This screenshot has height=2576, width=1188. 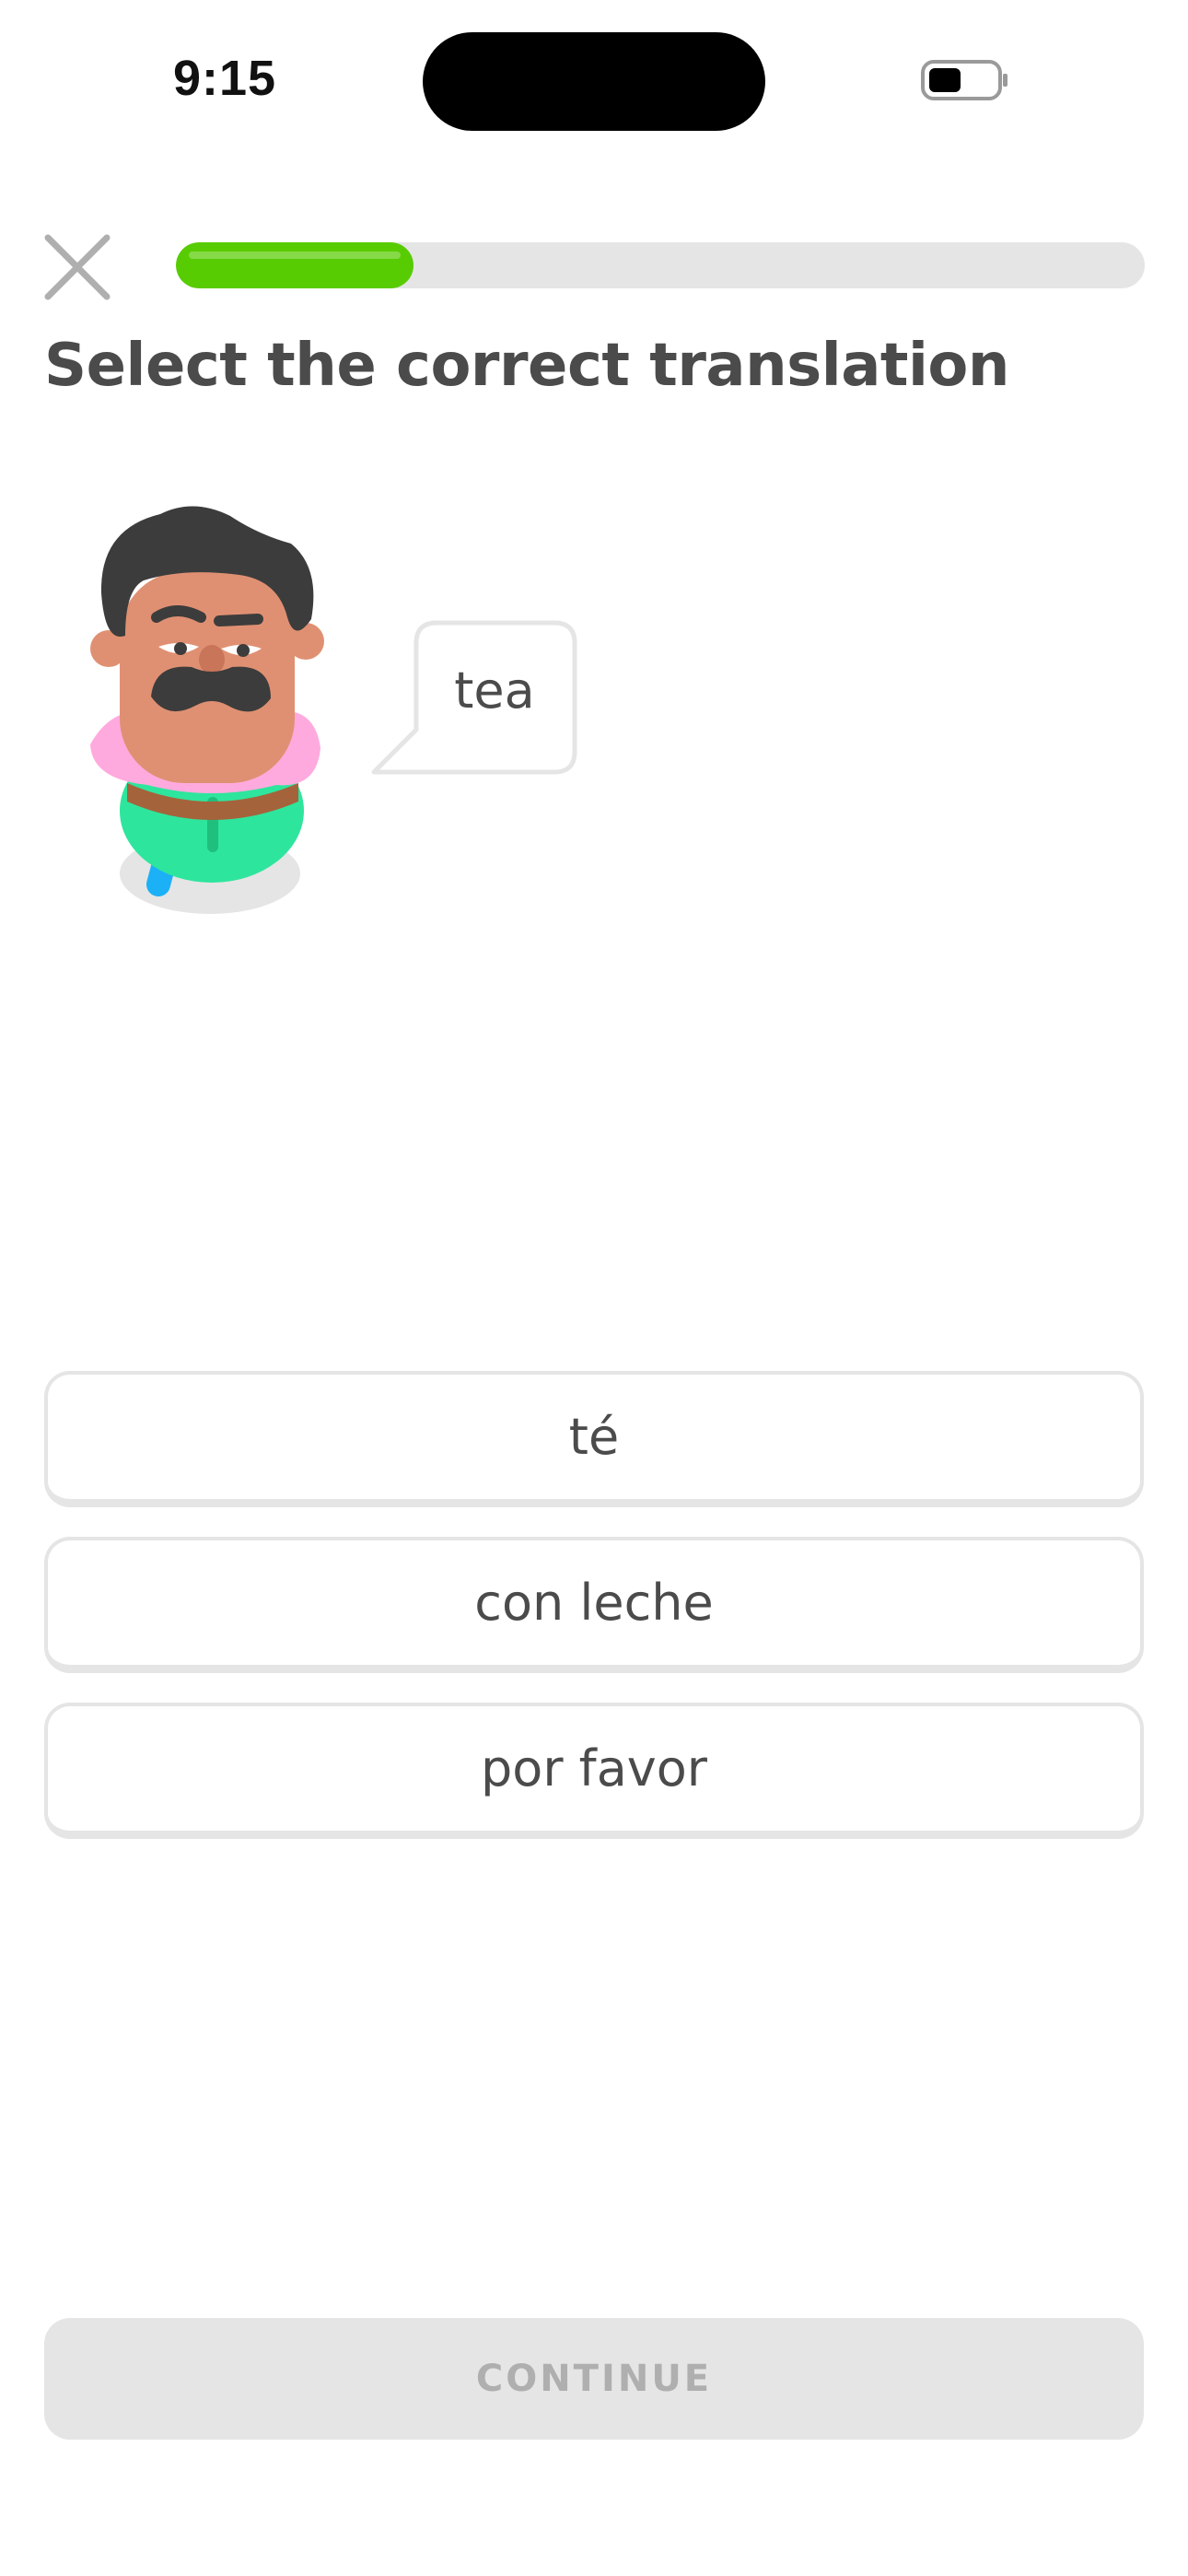 What do you see at coordinates (964, 80) in the screenshot?
I see `battery-icon` at bounding box center [964, 80].